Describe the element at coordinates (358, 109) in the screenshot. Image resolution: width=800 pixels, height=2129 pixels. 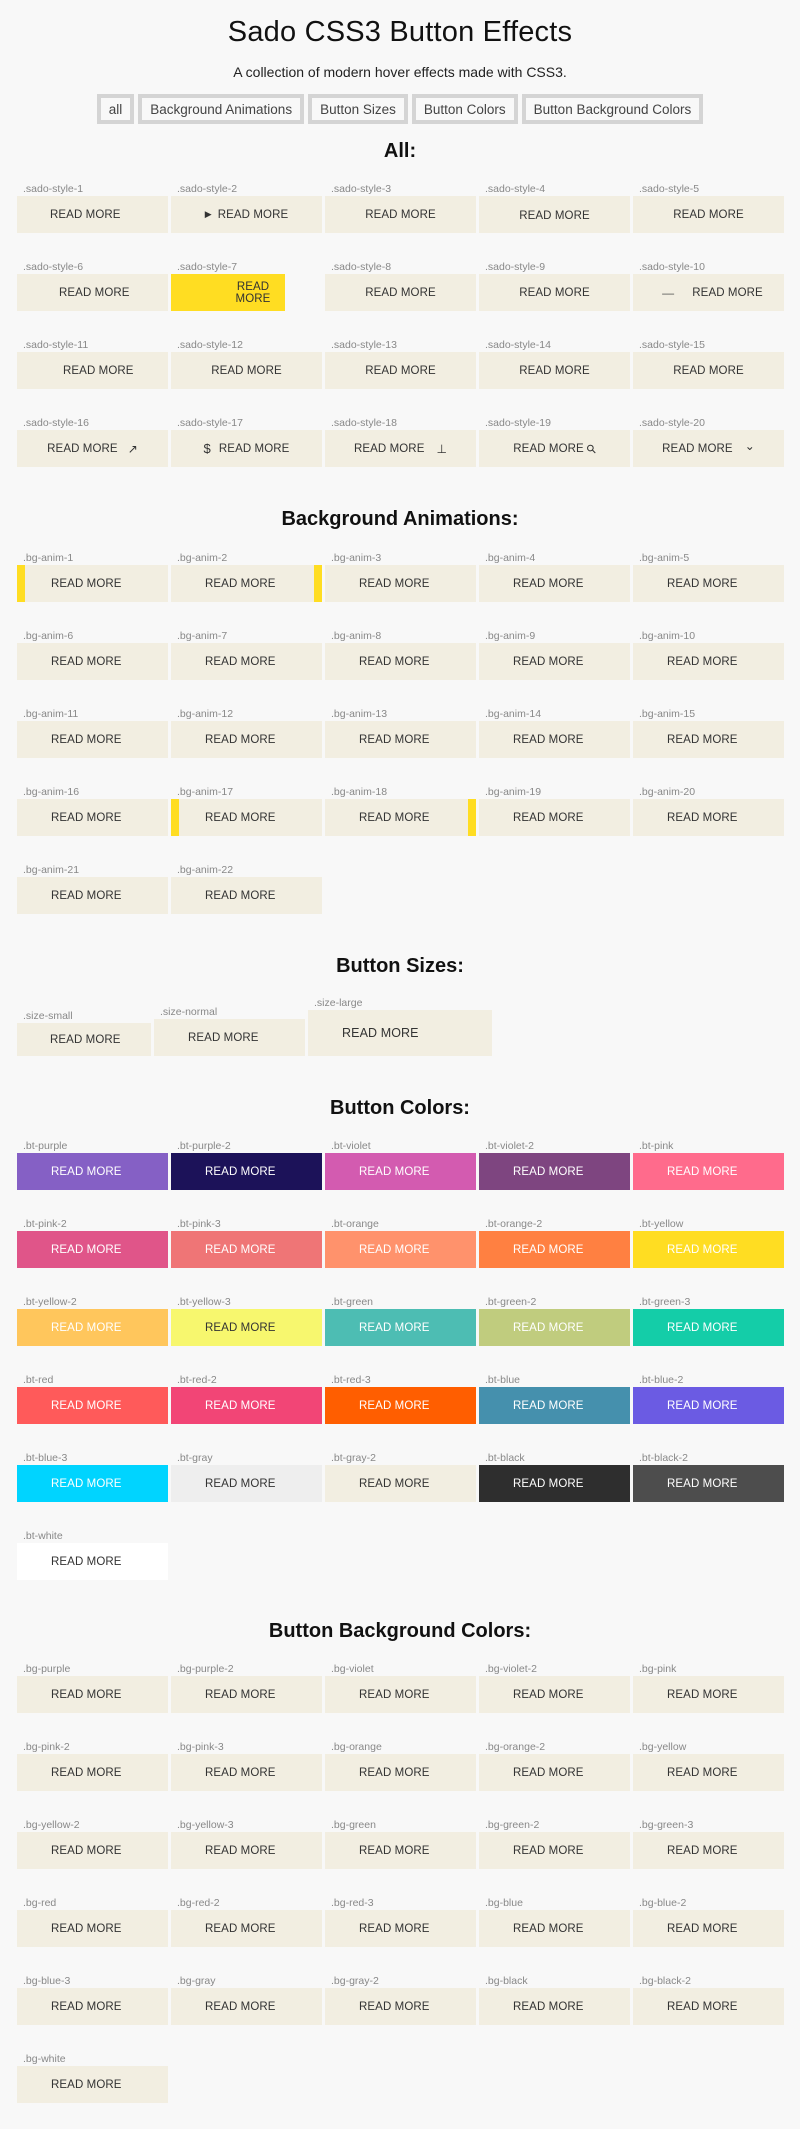
I see `filter-button-sizes: Button Sizes` at that location.